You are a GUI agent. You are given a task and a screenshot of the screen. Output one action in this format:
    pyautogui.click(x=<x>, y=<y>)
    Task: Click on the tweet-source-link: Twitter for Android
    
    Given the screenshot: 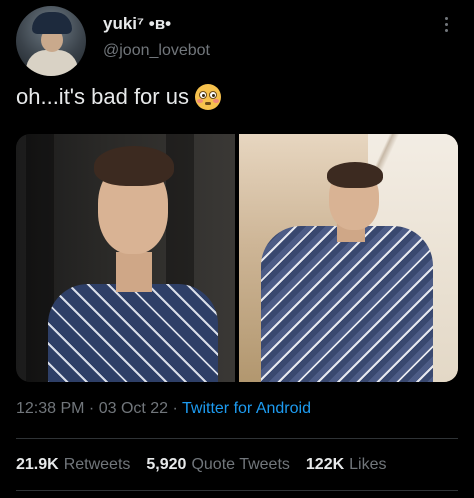 What is the action you would take?
    pyautogui.click(x=246, y=408)
    